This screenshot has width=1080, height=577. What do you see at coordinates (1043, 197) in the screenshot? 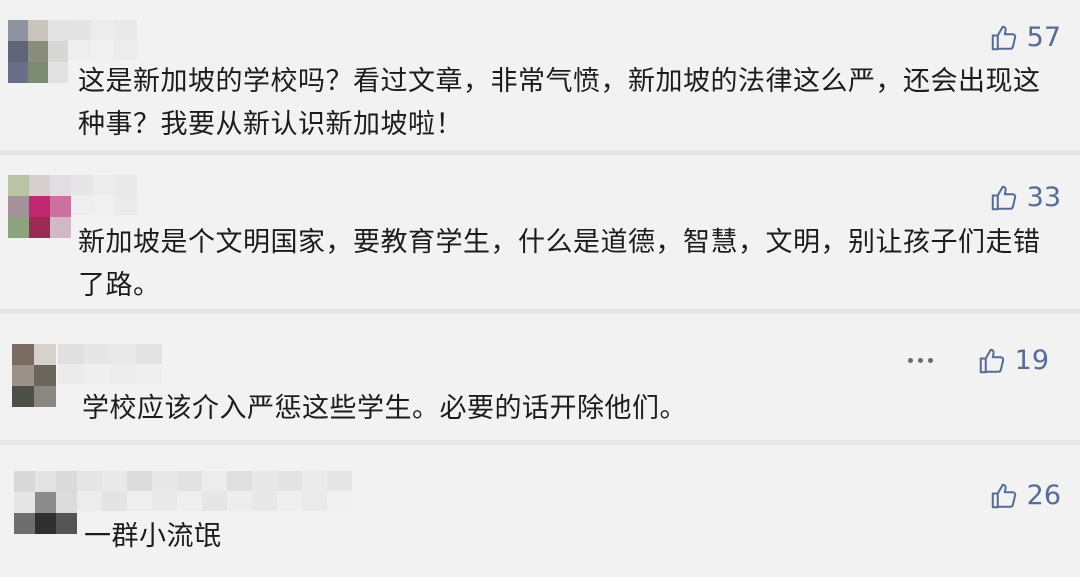
I see `like-count: 33` at bounding box center [1043, 197].